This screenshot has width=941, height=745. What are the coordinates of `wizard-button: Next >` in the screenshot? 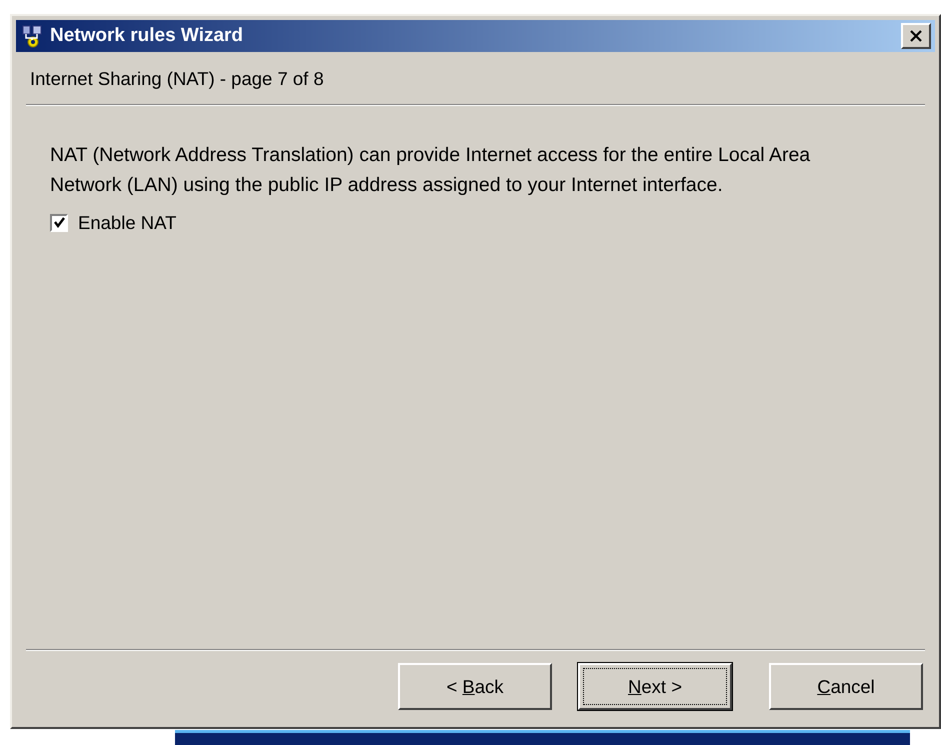 It's located at (655, 686).